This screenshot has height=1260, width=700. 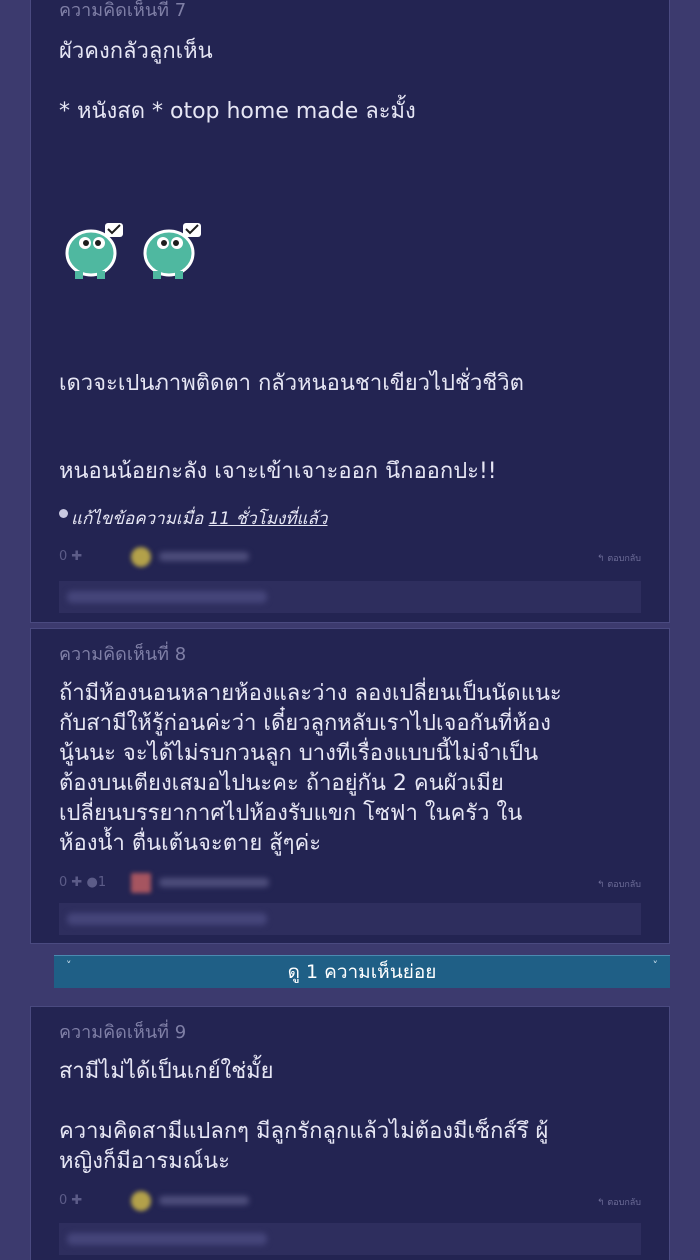 I want to click on view-sub-replies-button: ˅ ดู 1 ความเห็นย่อย ˅, so click(x=362, y=971).